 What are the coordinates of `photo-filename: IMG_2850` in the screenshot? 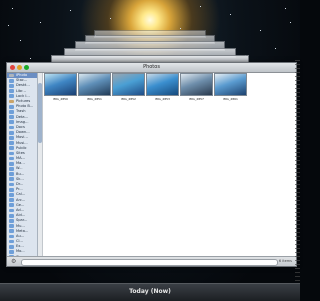 It's located at (60, 99).